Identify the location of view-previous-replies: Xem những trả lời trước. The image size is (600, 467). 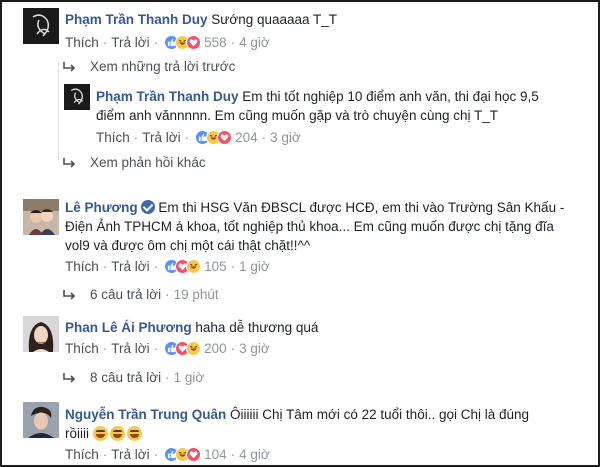
(148, 66).